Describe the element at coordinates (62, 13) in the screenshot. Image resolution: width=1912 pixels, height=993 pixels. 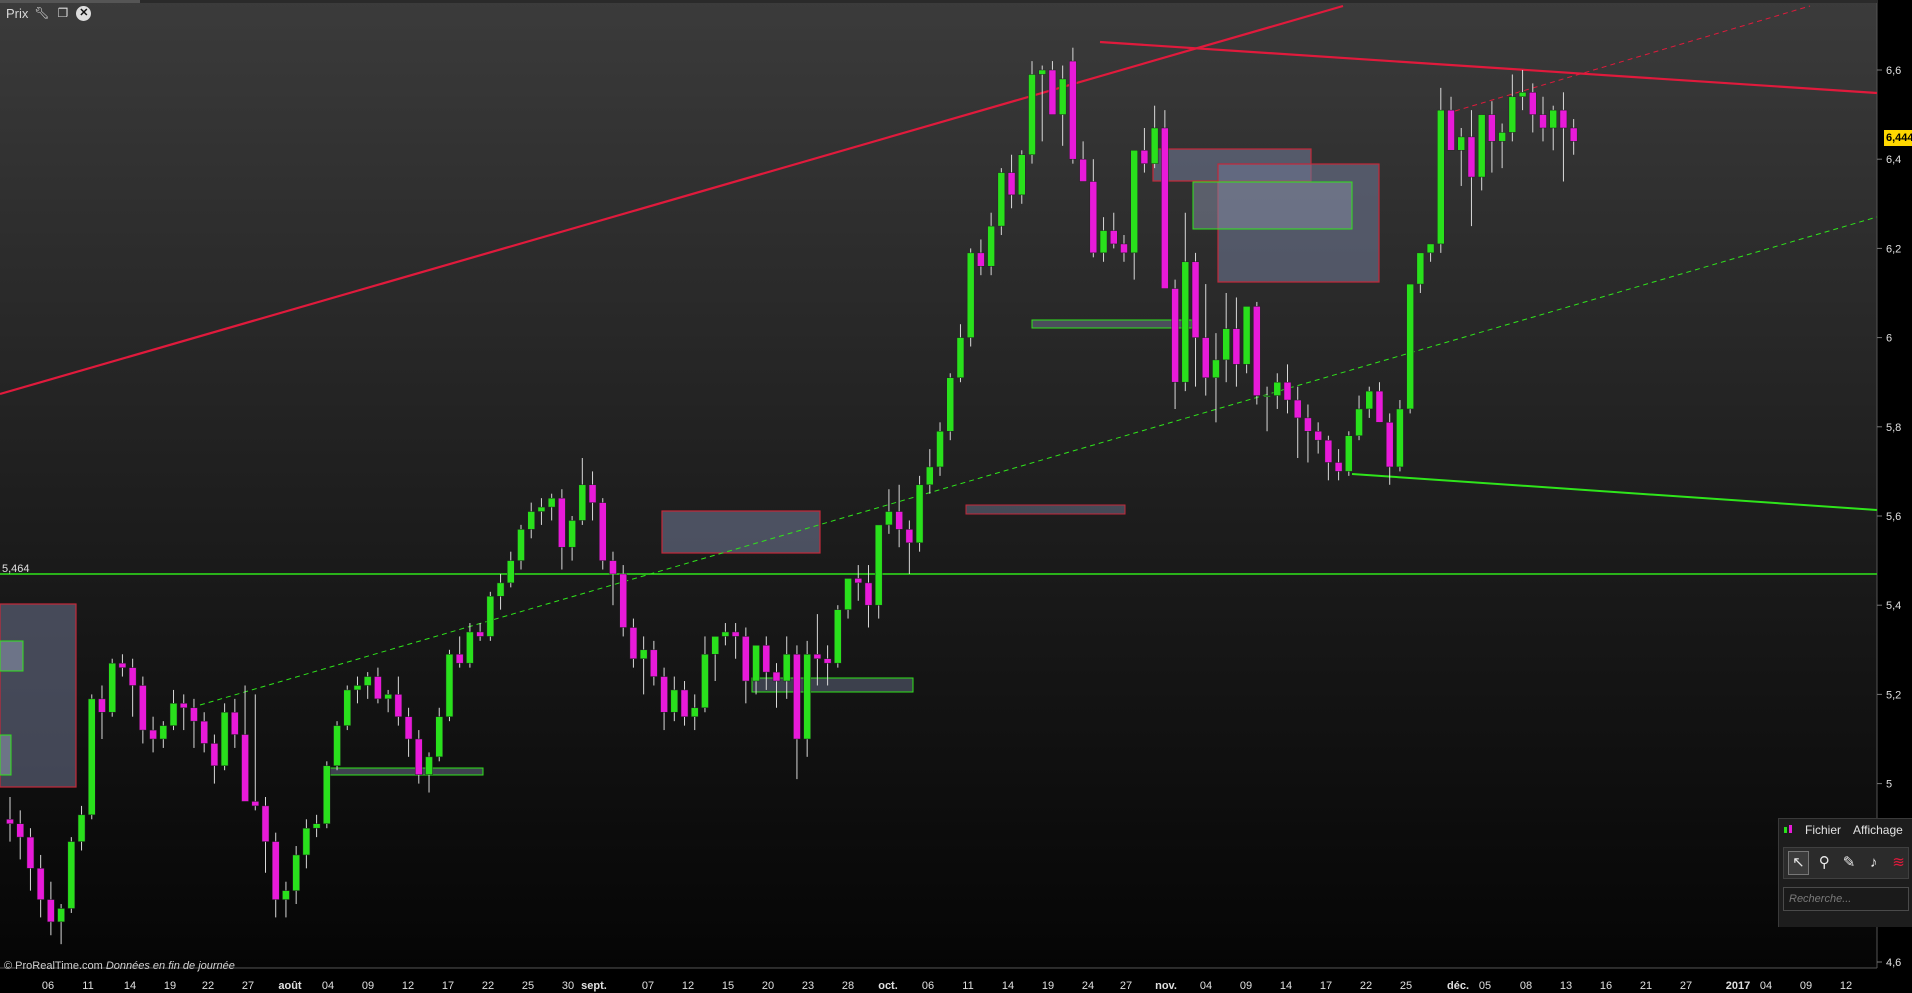
I see `restore-icon: ❐` at that location.